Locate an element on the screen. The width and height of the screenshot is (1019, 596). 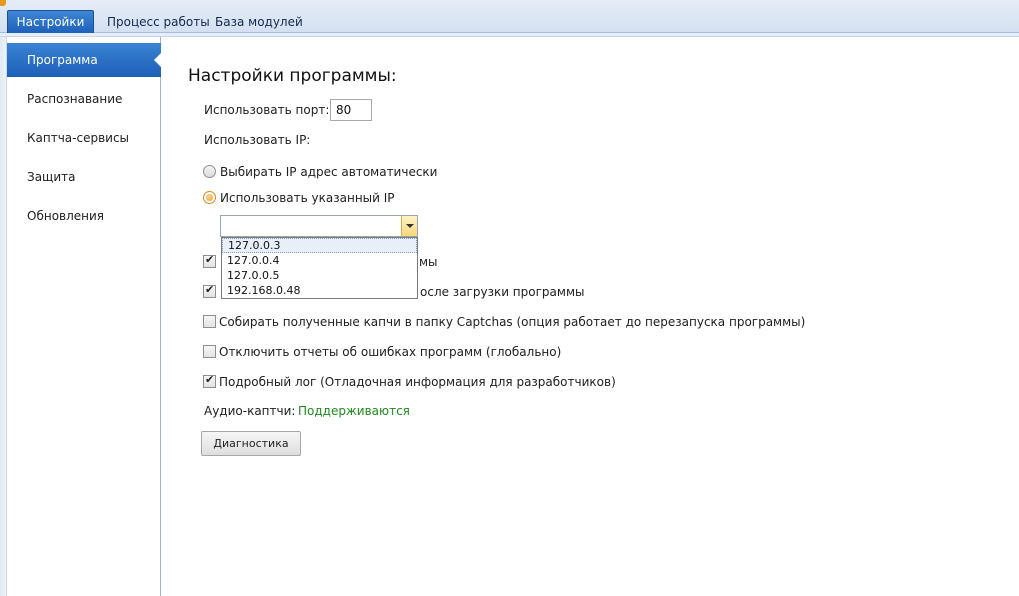
list-item: 192.168.0.48 is located at coordinates (319, 290).